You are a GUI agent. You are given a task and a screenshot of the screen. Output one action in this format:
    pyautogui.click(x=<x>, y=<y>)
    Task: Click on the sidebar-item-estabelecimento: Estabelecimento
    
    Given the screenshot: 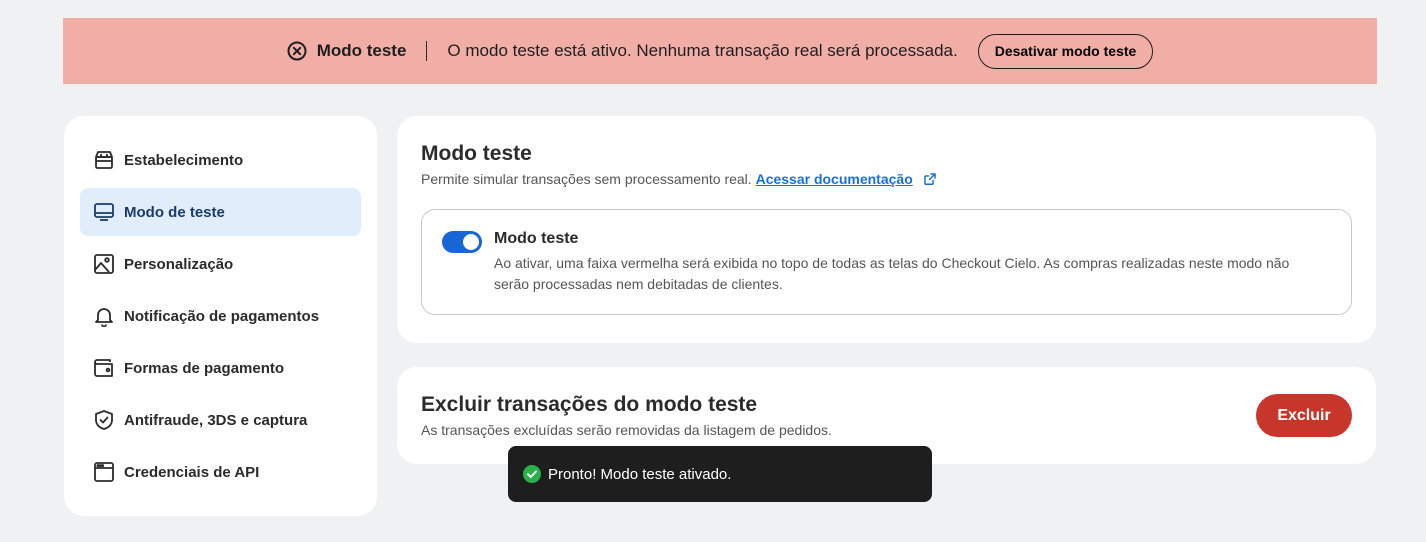 What is the action you would take?
    pyautogui.click(x=220, y=160)
    